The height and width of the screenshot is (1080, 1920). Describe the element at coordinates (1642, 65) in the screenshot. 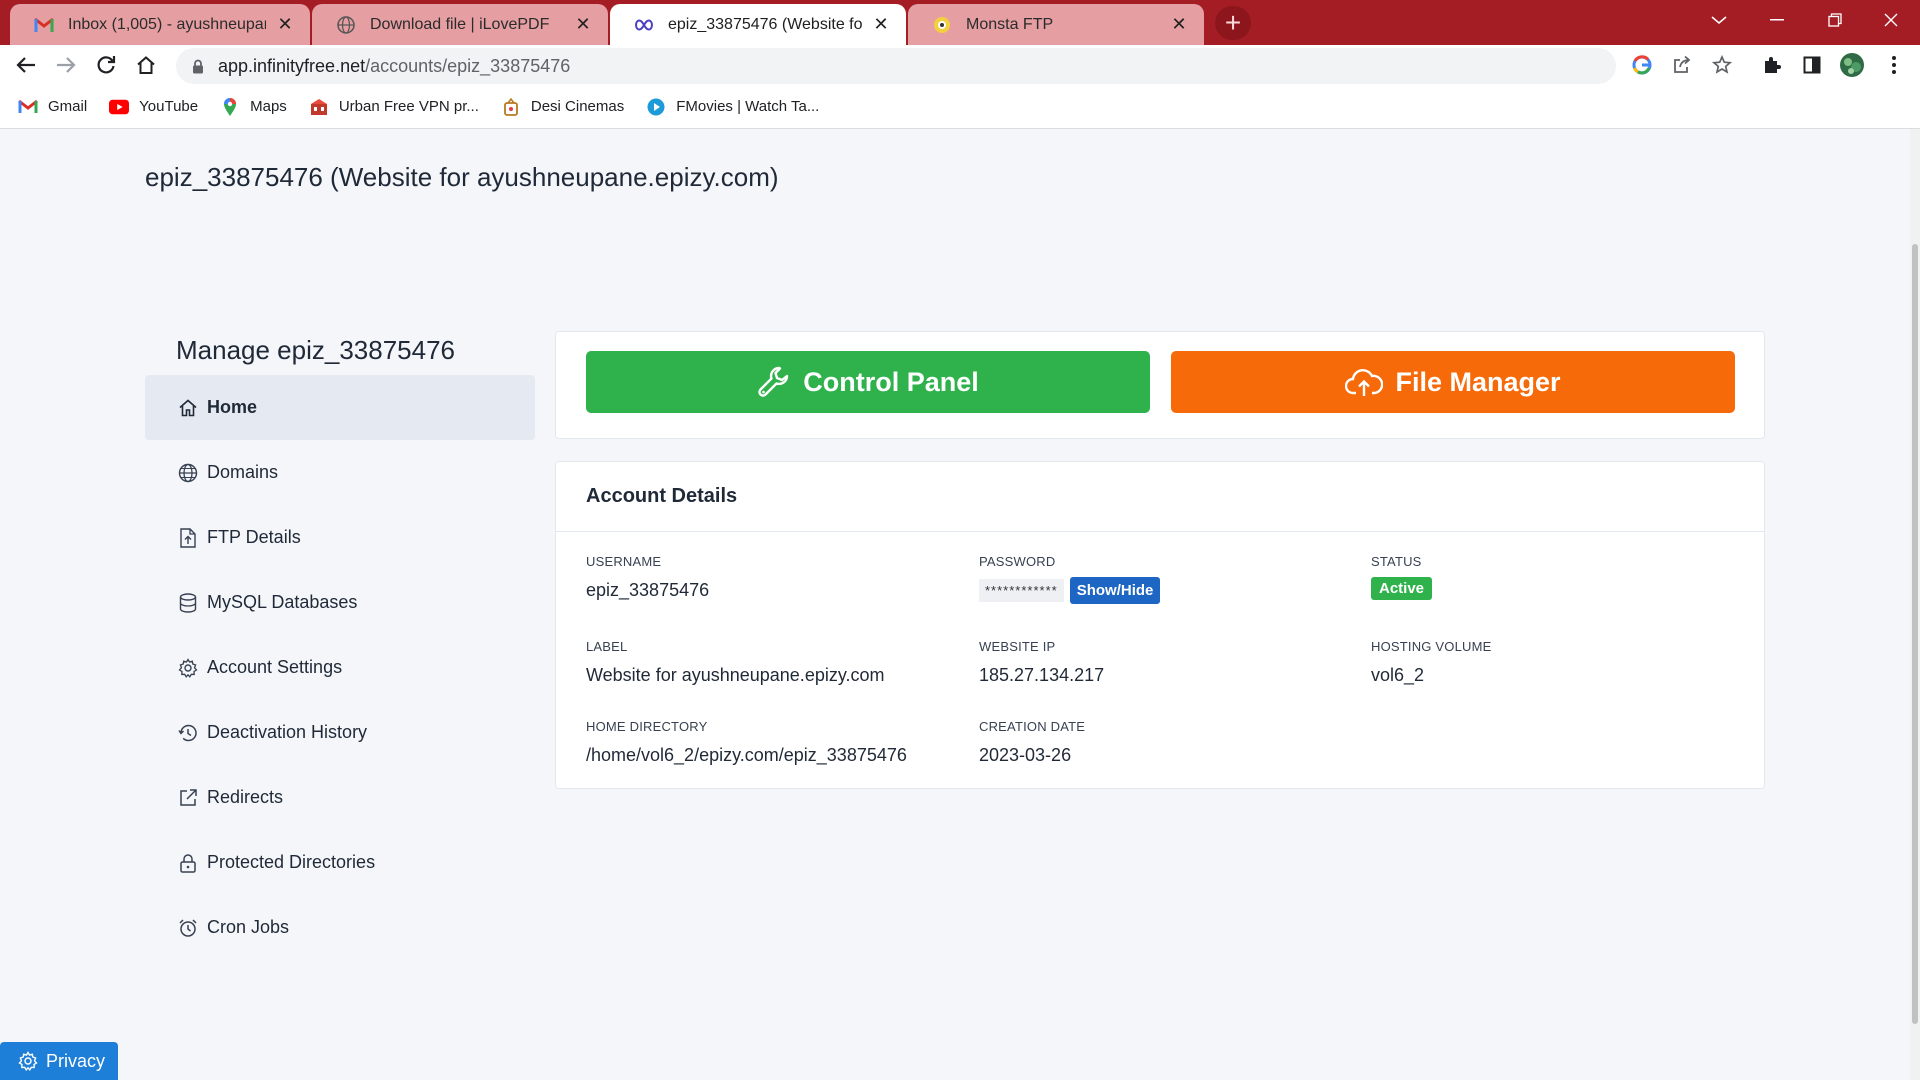

I see `google-lens-icon` at that location.